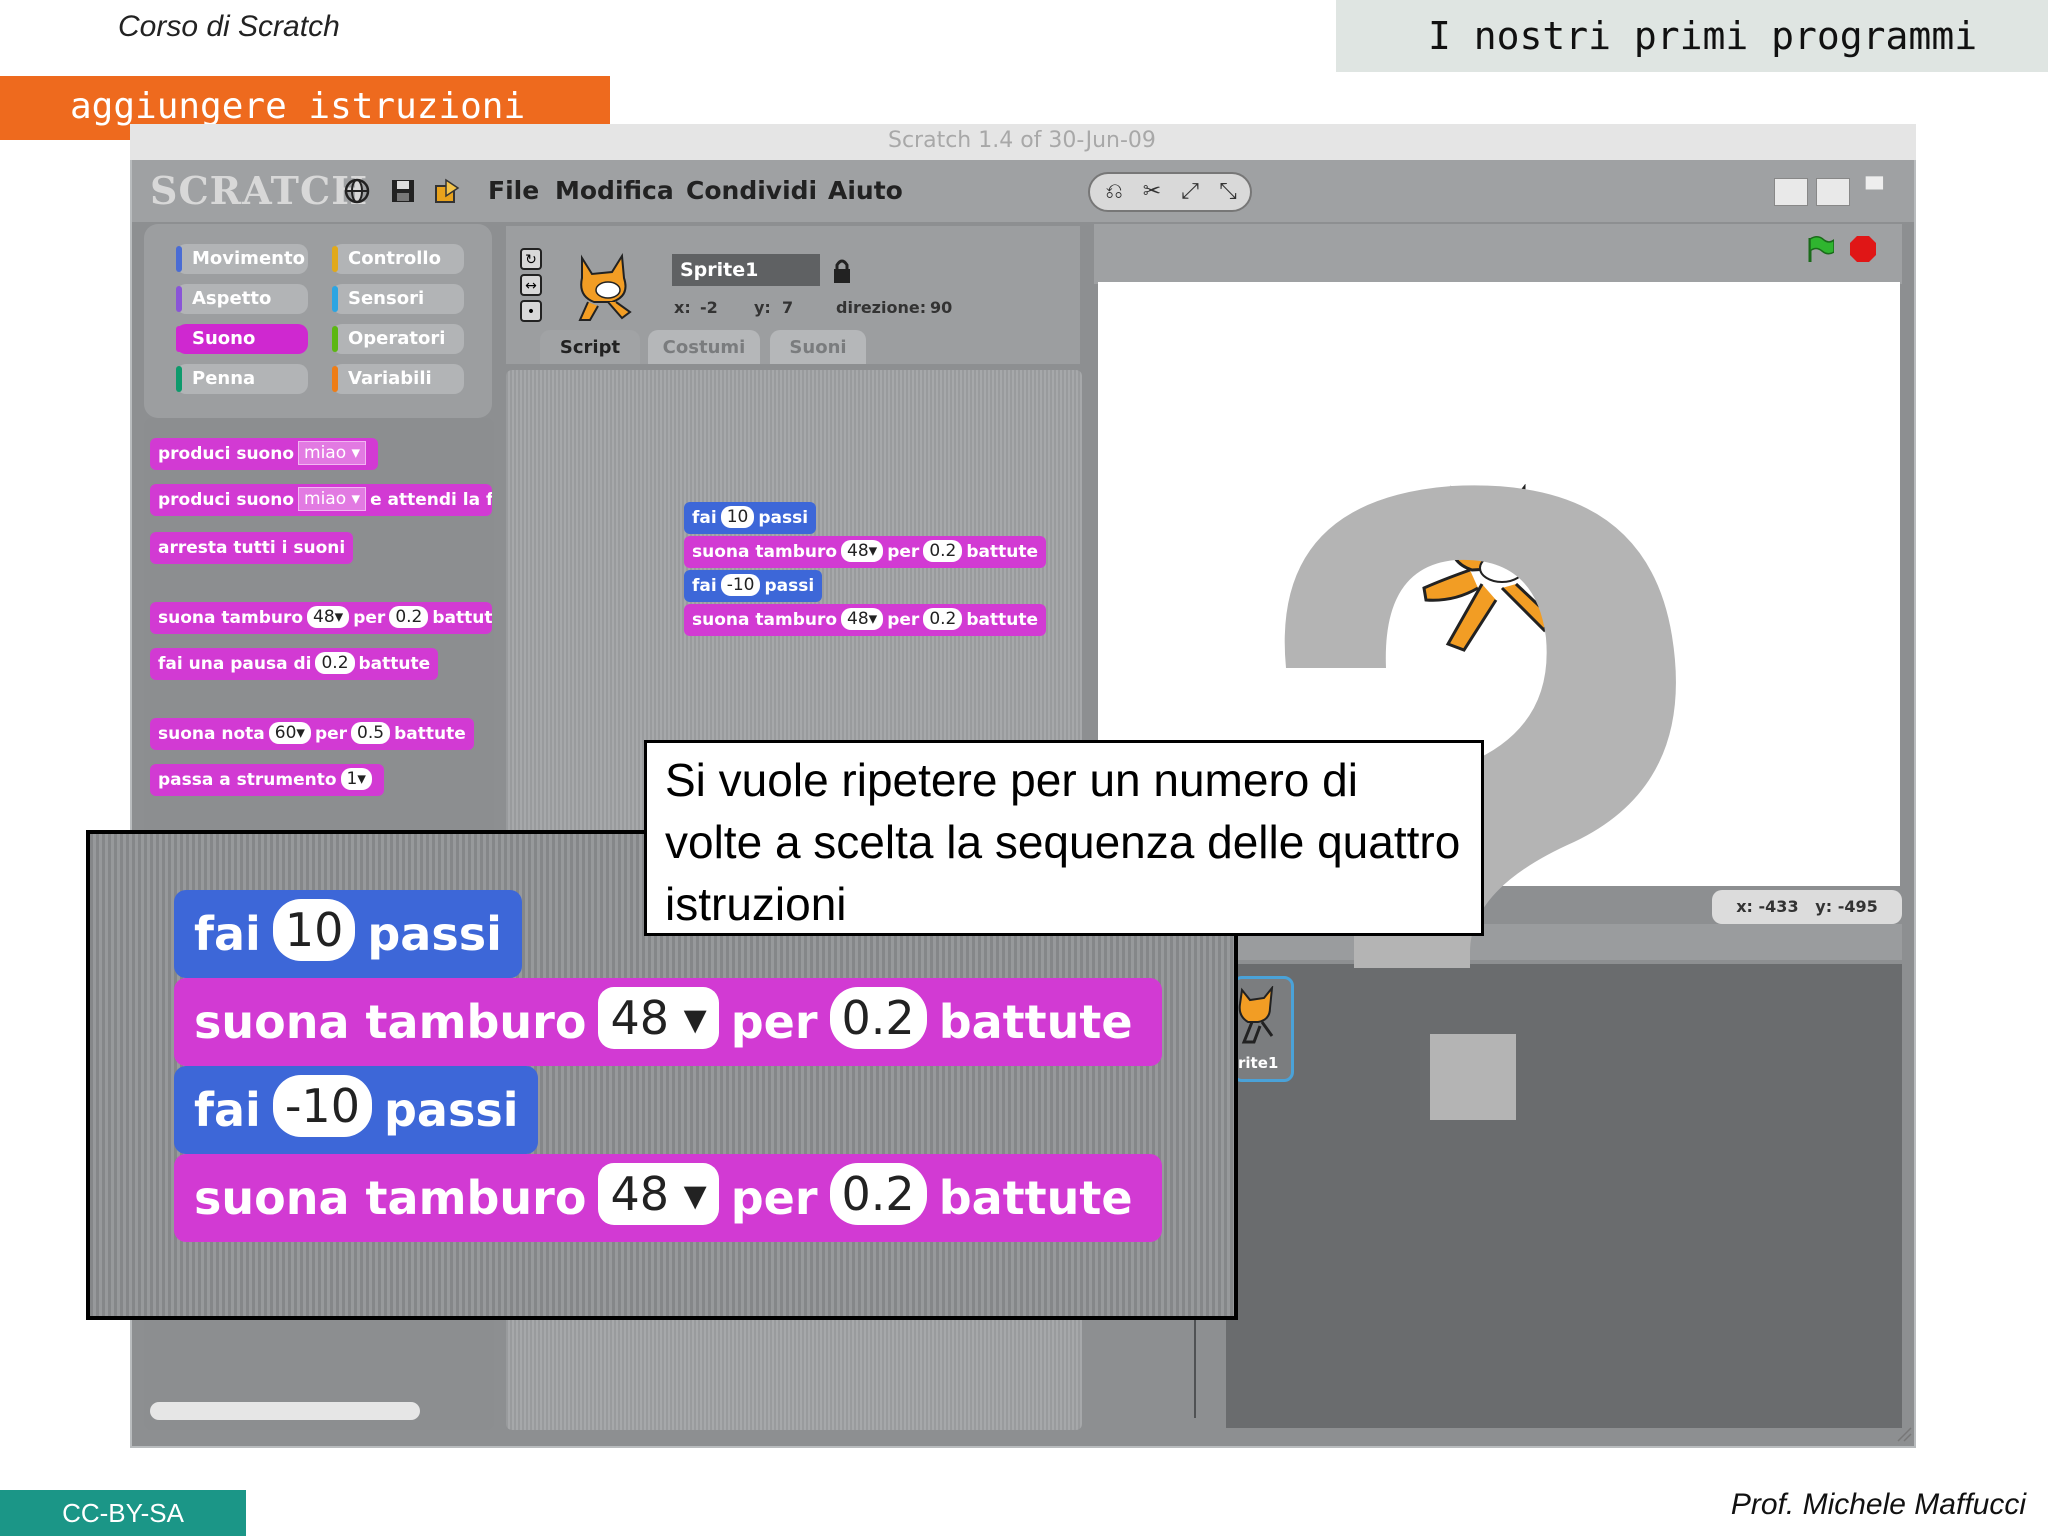 This screenshot has height=1536, width=2048. I want to click on script-move-minus10: fai -10 passi, so click(753, 586).